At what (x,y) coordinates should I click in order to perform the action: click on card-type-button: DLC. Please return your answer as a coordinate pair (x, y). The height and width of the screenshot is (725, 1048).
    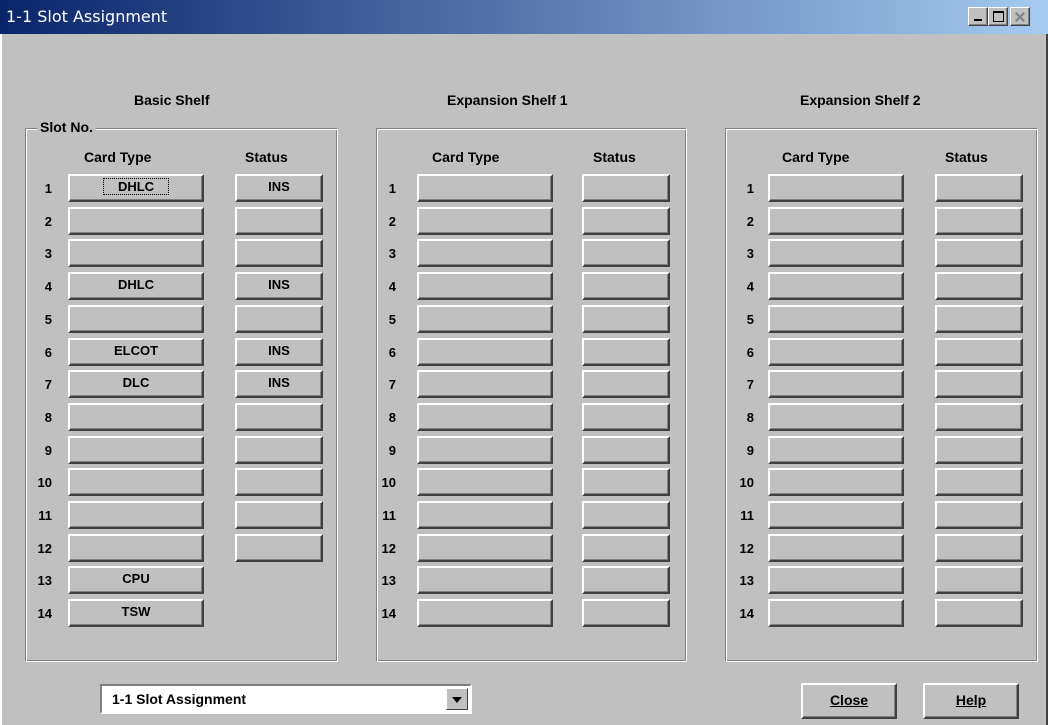
    Looking at the image, I should click on (136, 384).